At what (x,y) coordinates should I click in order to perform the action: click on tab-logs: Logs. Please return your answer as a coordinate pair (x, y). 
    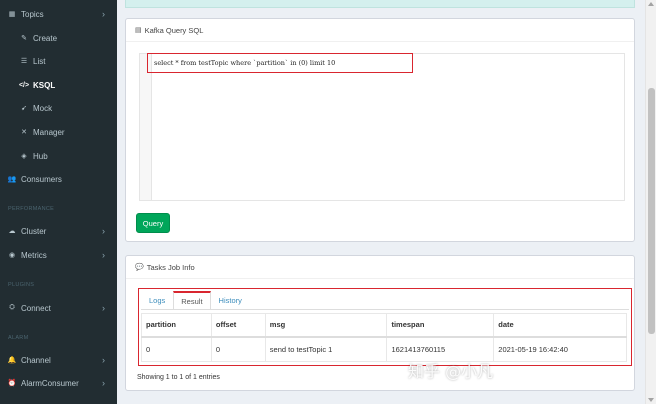
    Looking at the image, I should click on (157, 300).